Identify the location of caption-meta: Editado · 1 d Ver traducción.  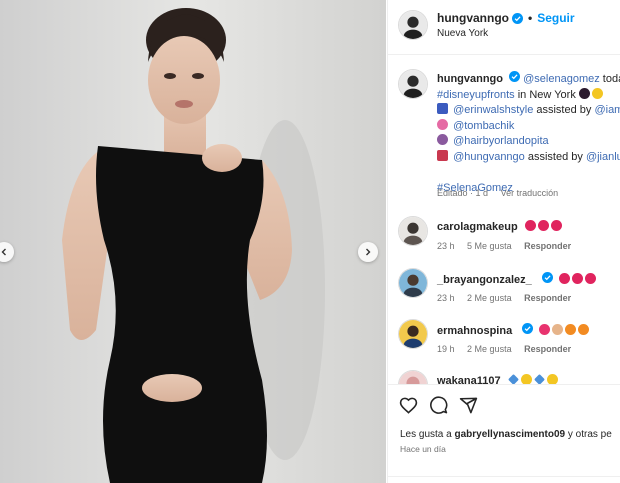
(502, 193).